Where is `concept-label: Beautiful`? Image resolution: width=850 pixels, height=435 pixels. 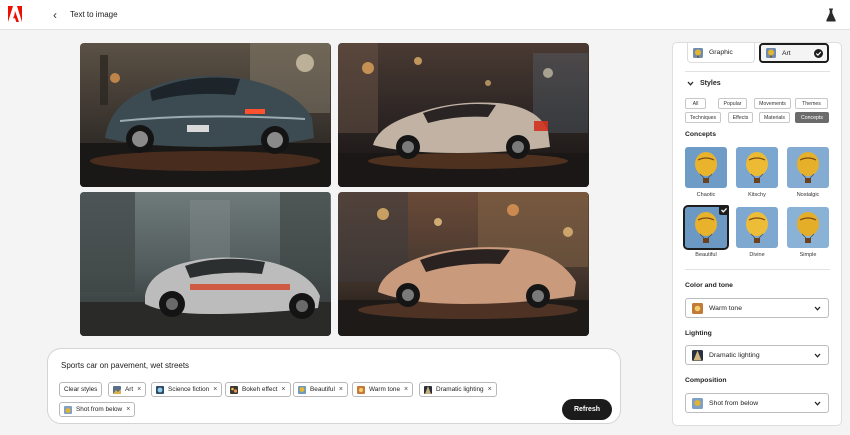 concept-label: Beautiful is located at coordinates (706, 255).